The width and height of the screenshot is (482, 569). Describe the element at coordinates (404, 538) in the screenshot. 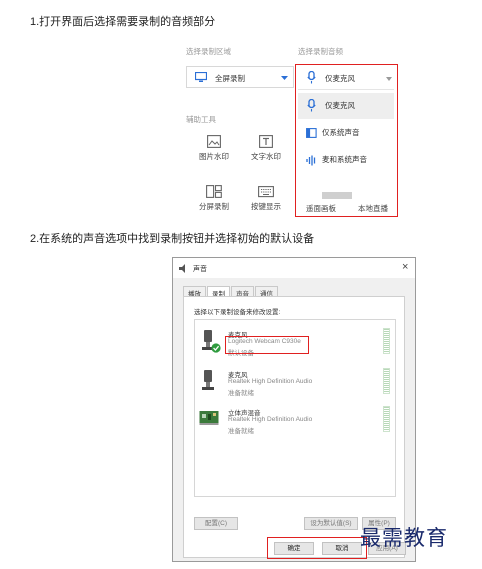

I see `watermark-logo: 最需教育` at that location.